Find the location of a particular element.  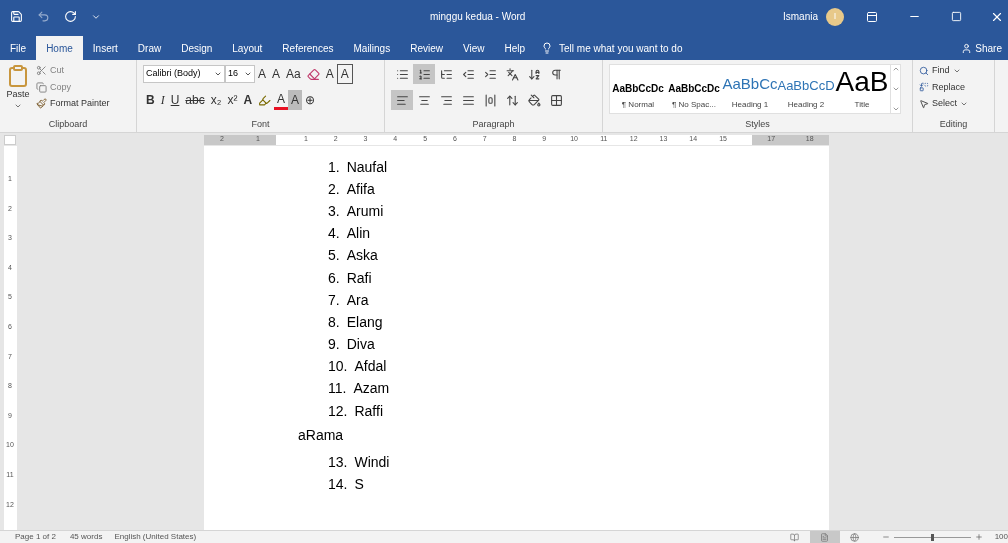

caret-icon is located at coordinates (248, 74).